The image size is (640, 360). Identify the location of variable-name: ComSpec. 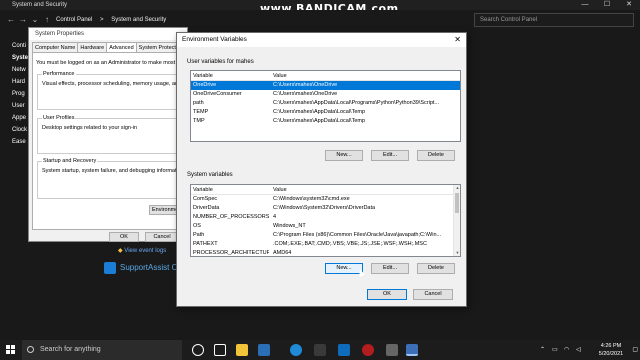
(205, 199).